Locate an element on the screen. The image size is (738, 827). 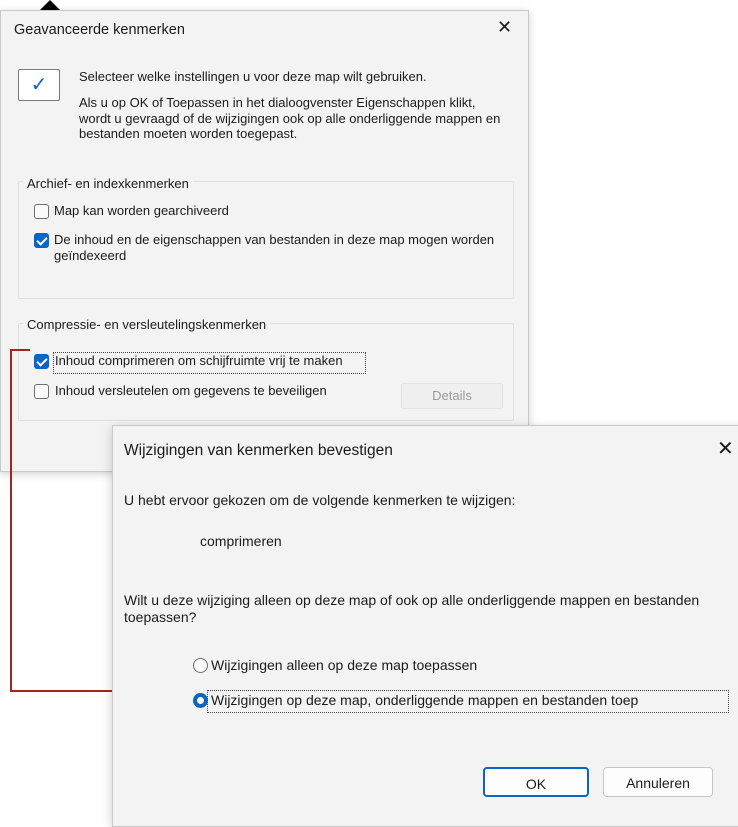
cancel-button: Annuleren is located at coordinates (658, 782).